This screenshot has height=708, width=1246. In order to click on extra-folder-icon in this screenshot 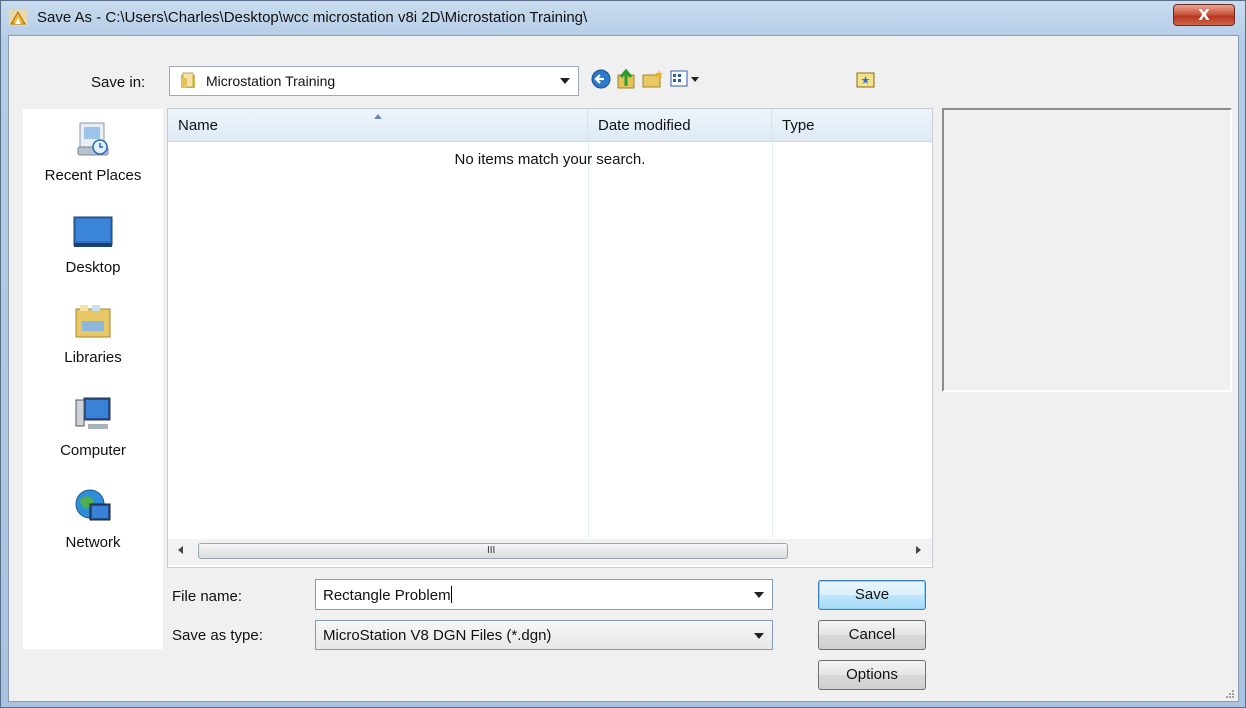, I will do `click(866, 79)`.